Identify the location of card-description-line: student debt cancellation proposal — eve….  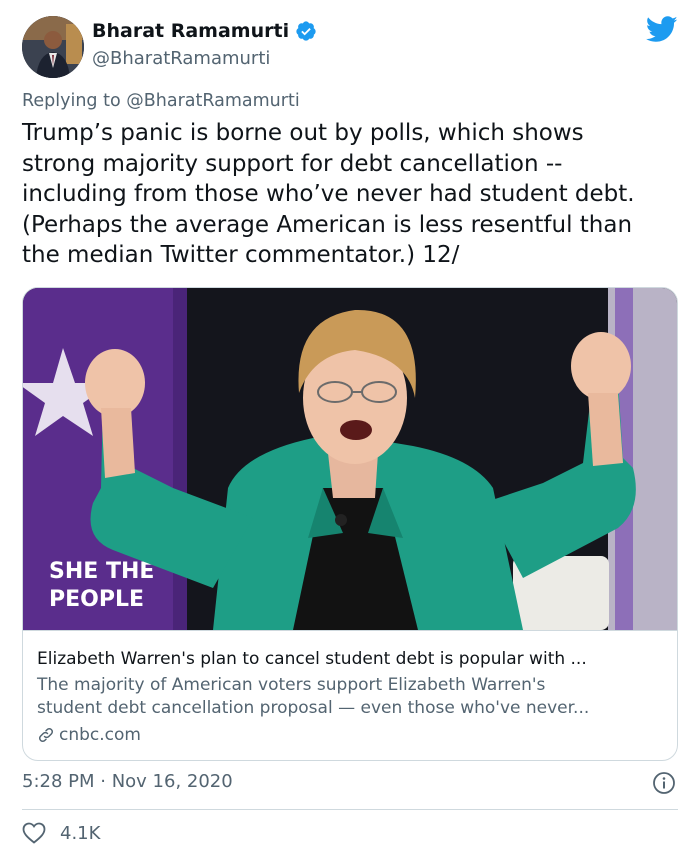
(313, 708).